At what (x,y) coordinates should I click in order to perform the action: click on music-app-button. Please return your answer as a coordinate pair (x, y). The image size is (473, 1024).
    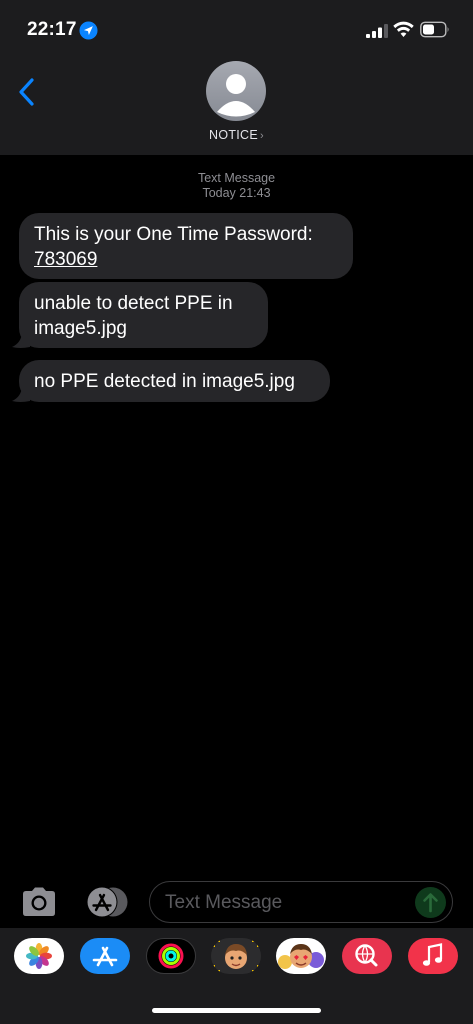
    Looking at the image, I should click on (433, 956).